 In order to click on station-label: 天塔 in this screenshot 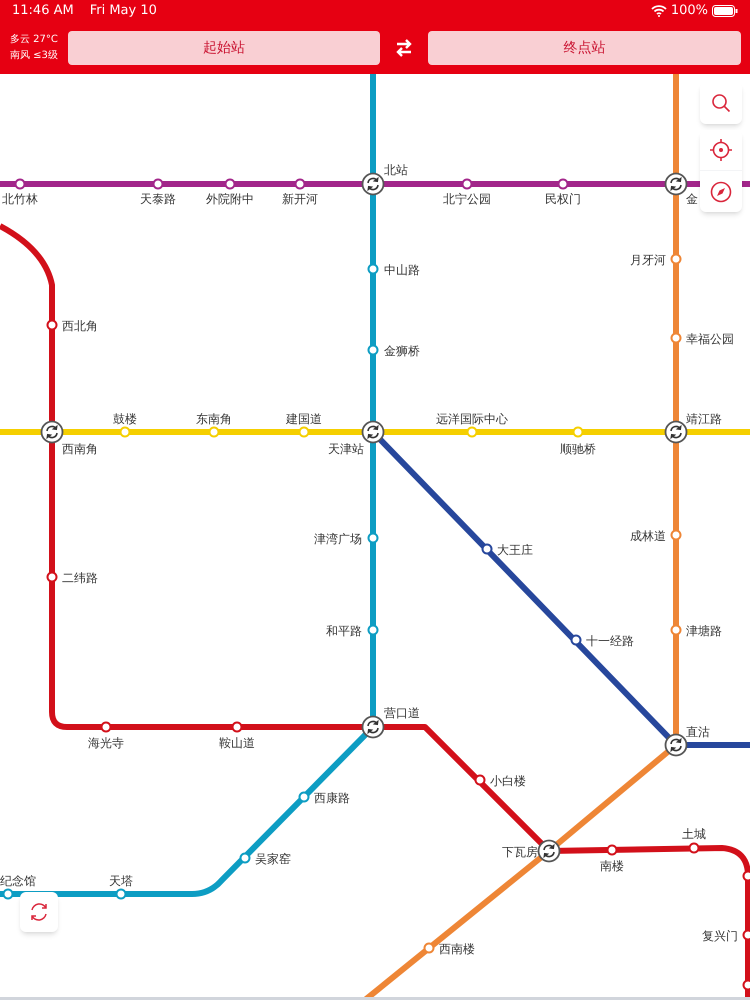, I will do `click(121, 881)`.